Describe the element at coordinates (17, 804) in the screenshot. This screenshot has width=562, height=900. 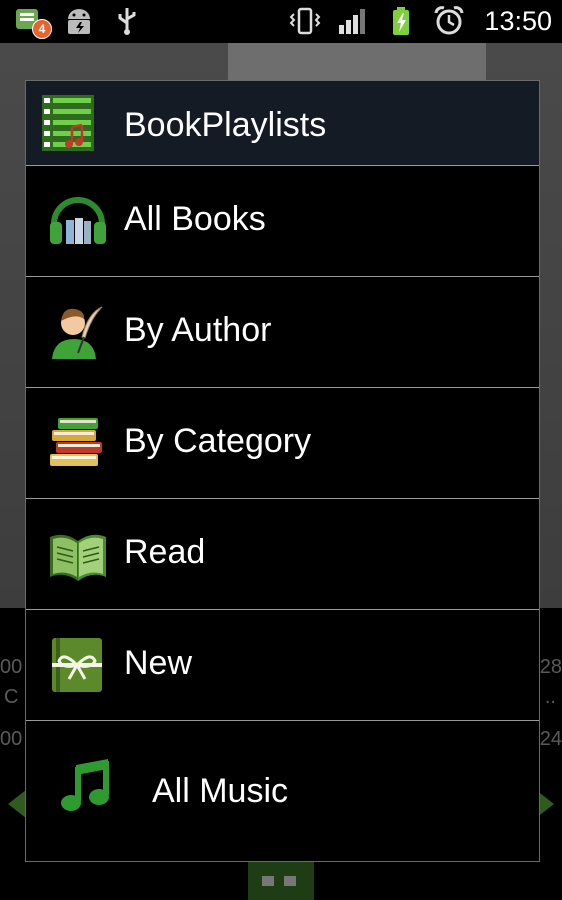
I see `background-prev-arrow-icon` at that location.